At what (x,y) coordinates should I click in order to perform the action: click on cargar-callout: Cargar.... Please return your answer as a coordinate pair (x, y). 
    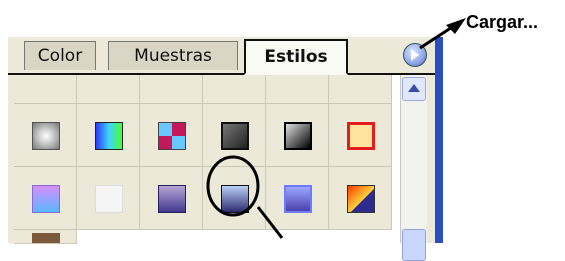
    Looking at the image, I should click on (502, 22).